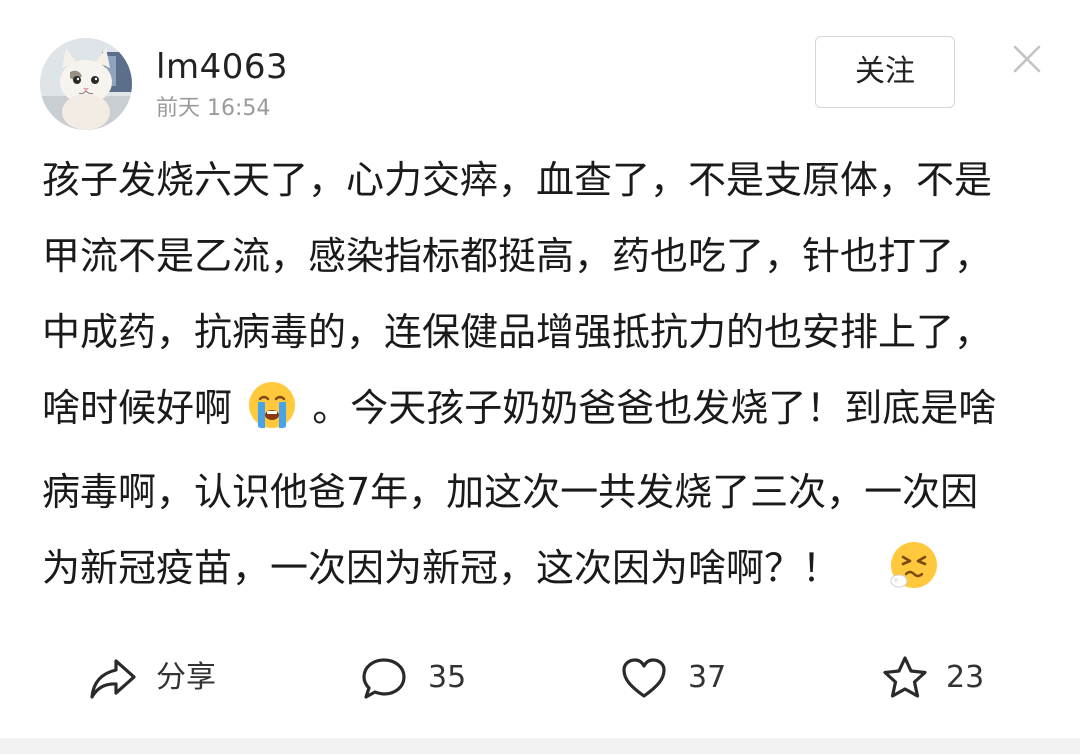 The height and width of the screenshot is (754, 1080). Describe the element at coordinates (384, 678) in the screenshot. I see `comment-icon` at that location.